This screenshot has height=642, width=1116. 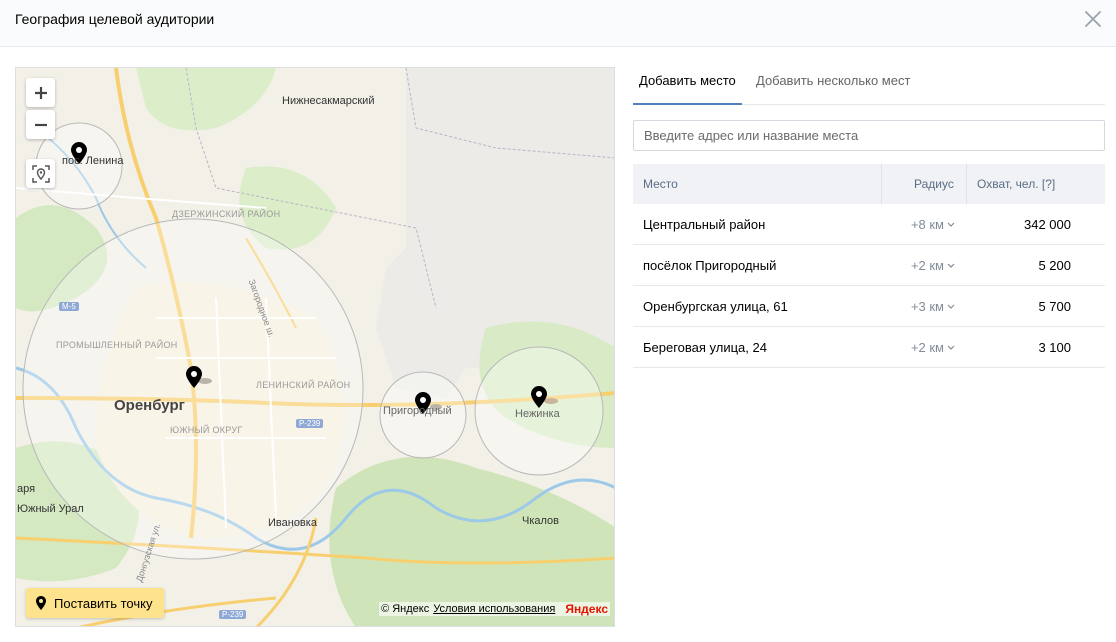 I want to click on map-label-promyshlenny: ПРОМЫШЛЕННЫЙ РАЙОН, so click(x=117, y=345).